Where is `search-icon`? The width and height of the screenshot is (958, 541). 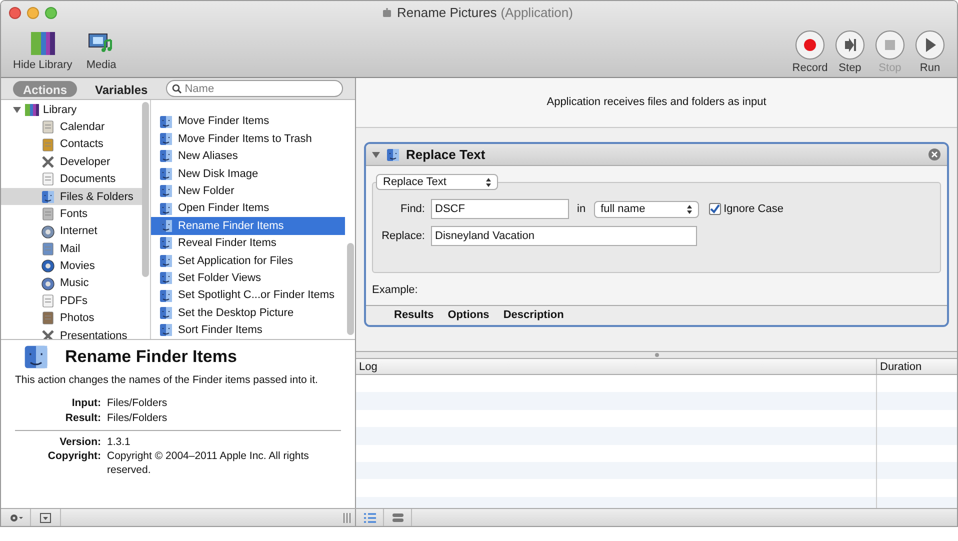 search-icon is located at coordinates (177, 89).